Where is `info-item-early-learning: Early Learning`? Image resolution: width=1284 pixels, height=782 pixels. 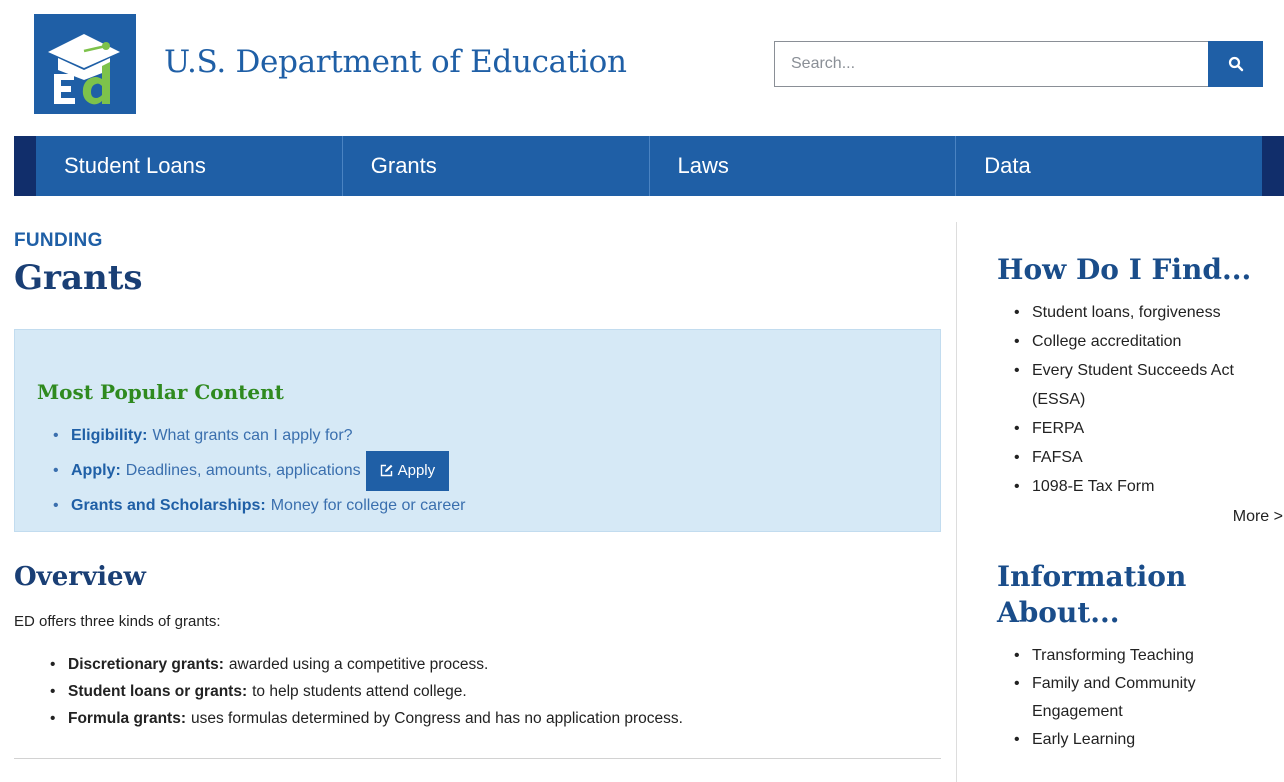 info-item-early-learning: Early Learning is located at coordinates (1149, 740).